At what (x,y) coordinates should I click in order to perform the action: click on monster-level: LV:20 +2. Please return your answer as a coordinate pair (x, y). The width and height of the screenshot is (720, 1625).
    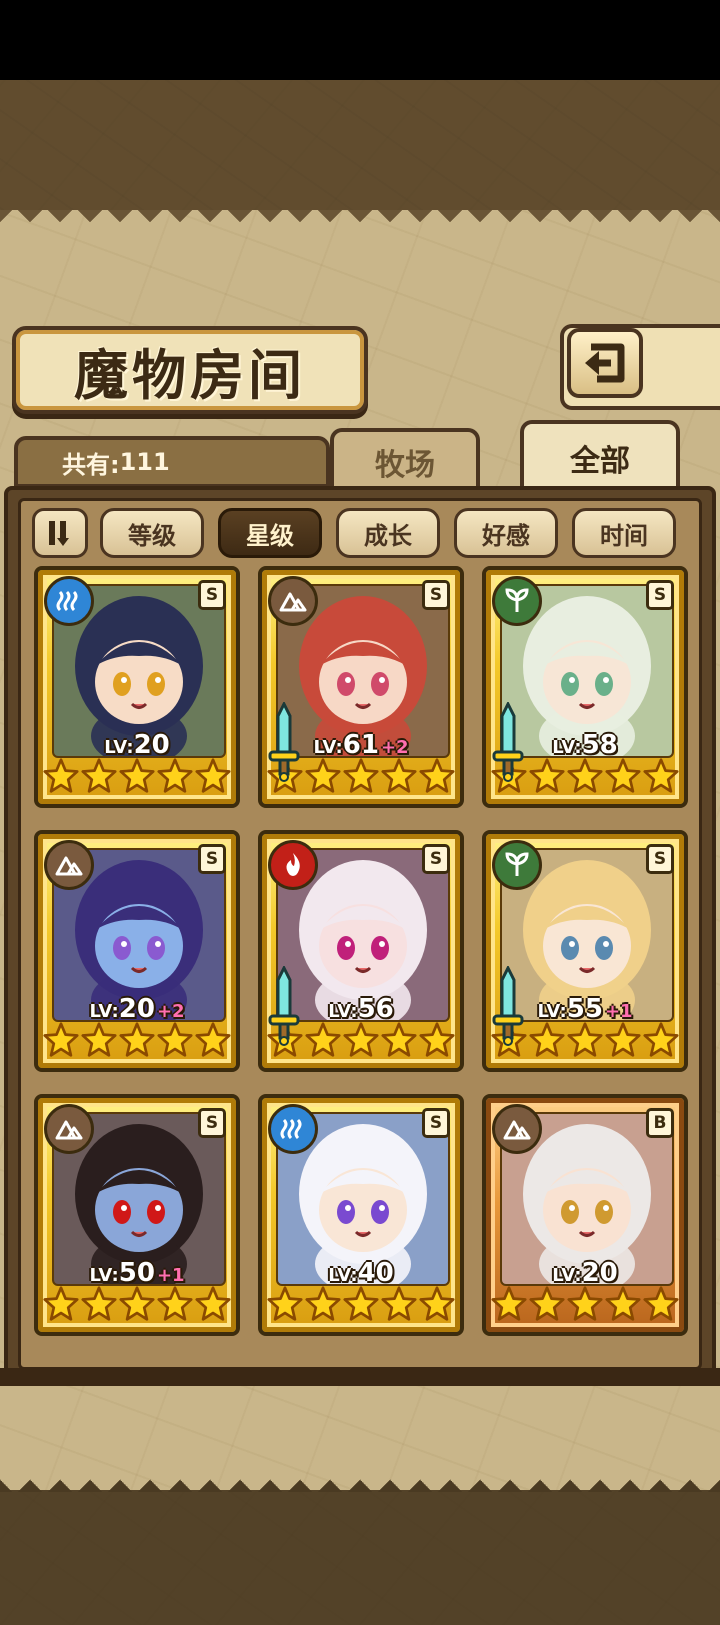
    Looking at the image, I should click on (137, 1009).